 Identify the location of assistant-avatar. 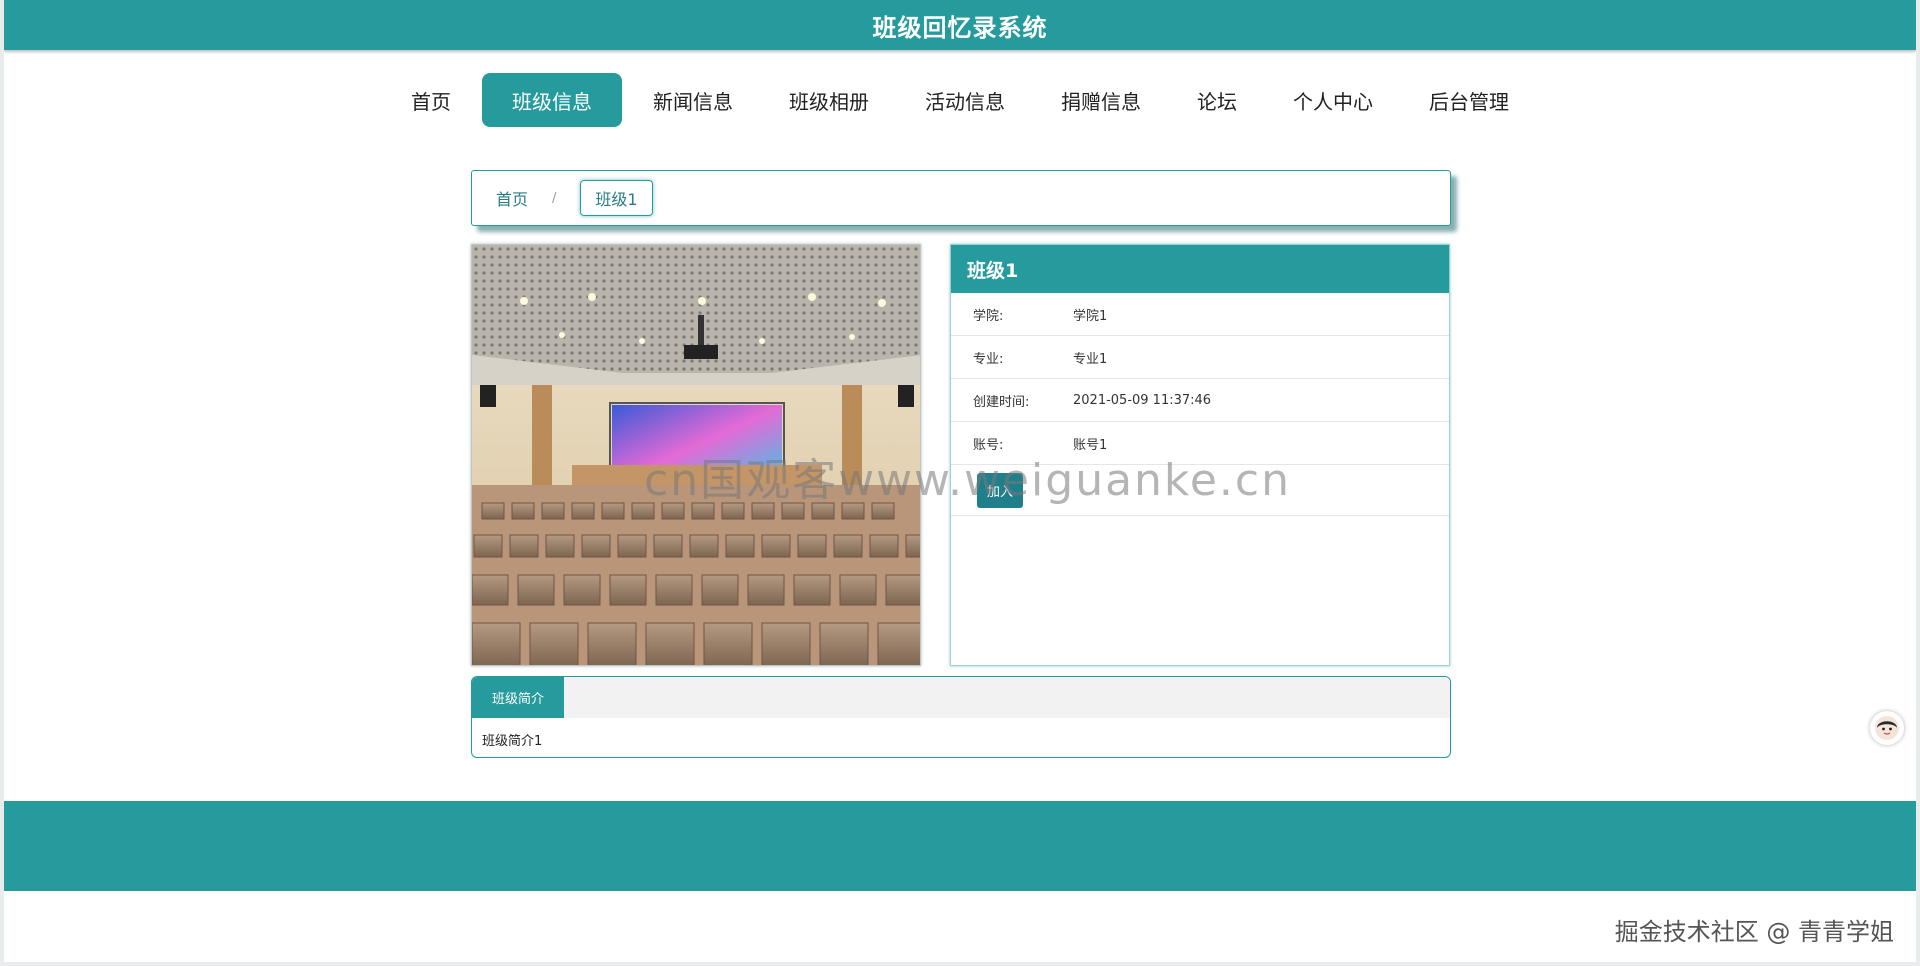
(1887, 728).